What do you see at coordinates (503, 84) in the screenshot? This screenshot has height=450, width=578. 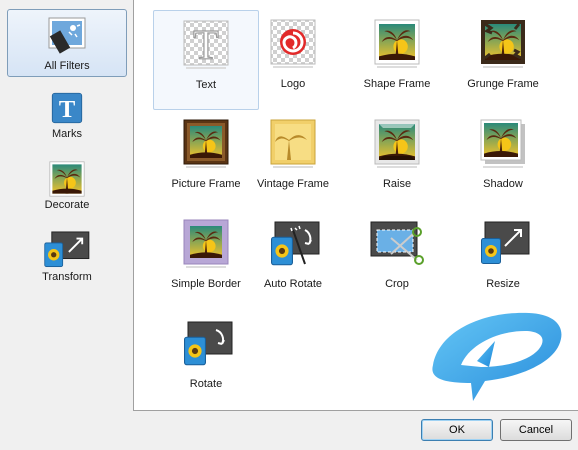 I see `filter-label: Grunge Frame` at bounding box center [503, 84].